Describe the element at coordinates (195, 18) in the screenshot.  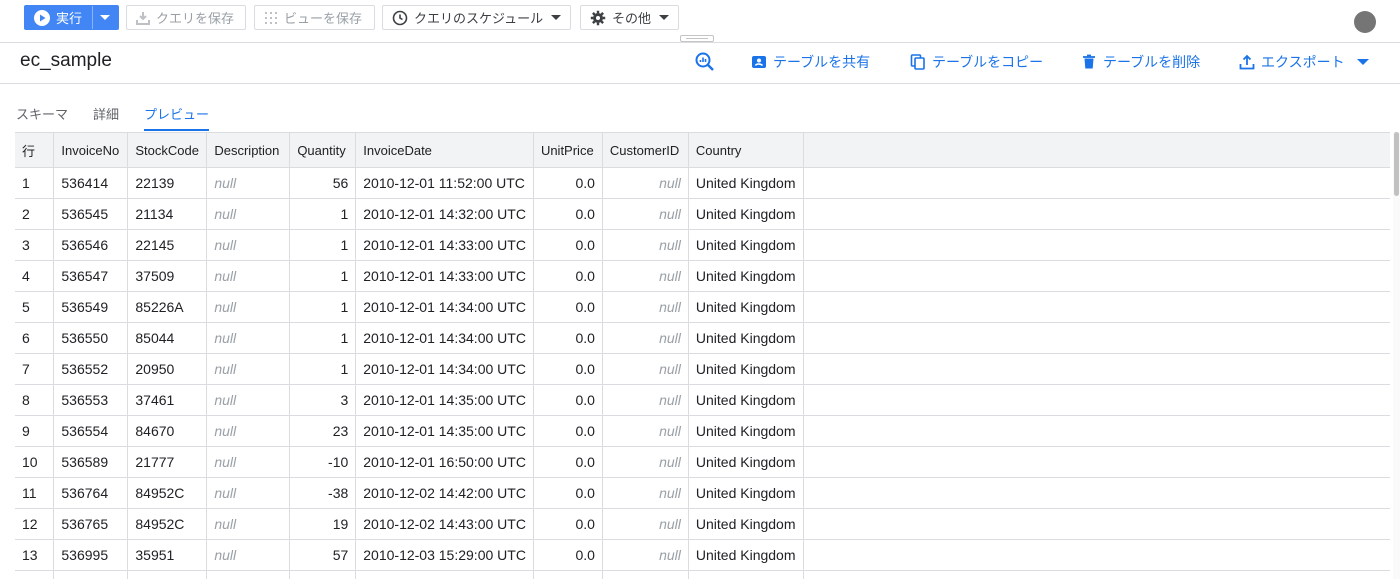
I see `save-query-label: クエリを保存` at that location.